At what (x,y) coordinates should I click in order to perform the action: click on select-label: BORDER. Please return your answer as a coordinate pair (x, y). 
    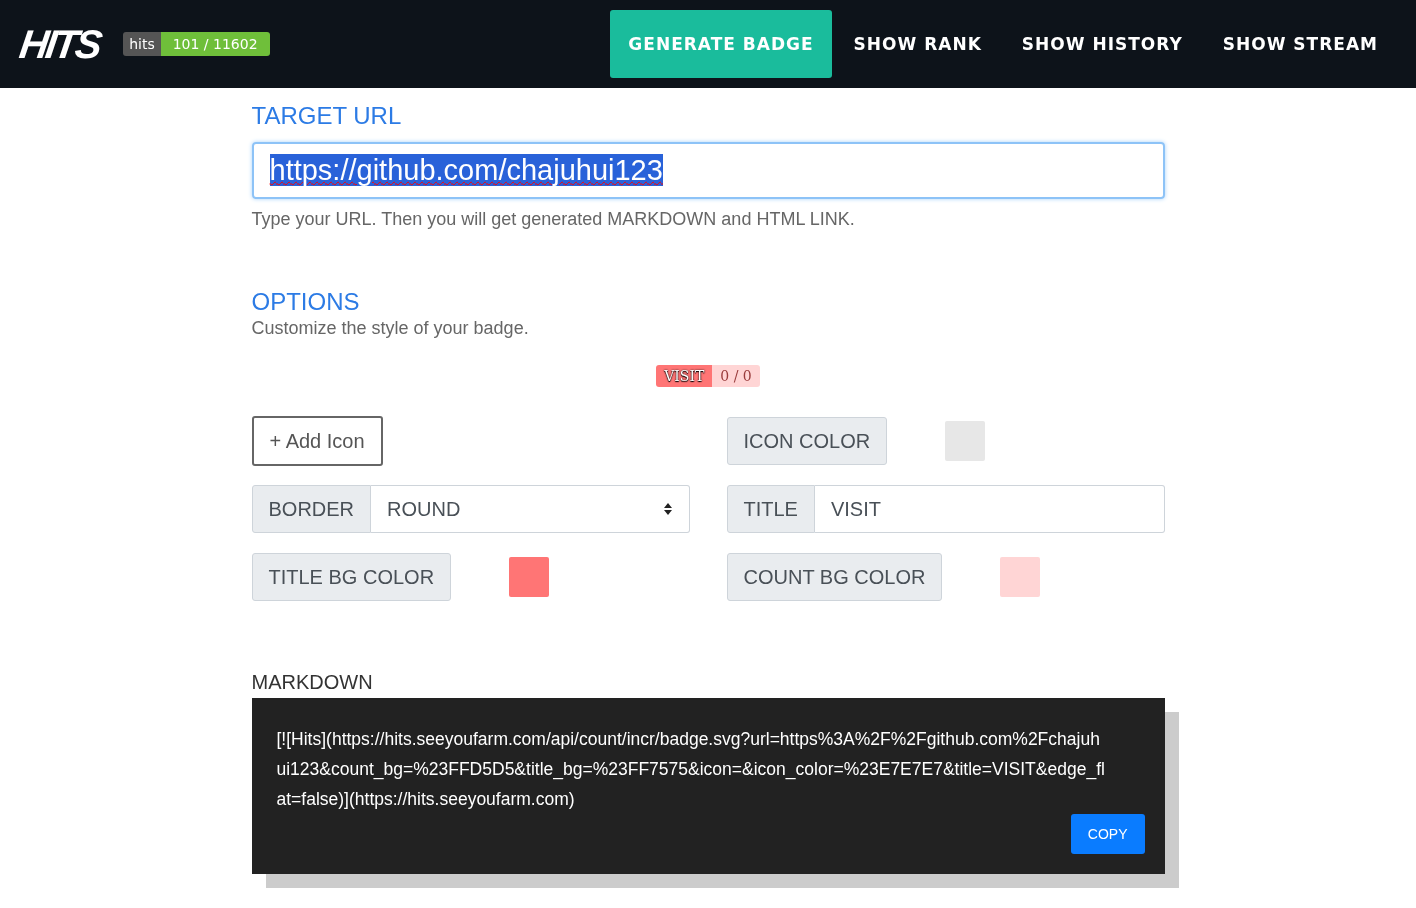
    Looking at the image, I should click on (311, 509).